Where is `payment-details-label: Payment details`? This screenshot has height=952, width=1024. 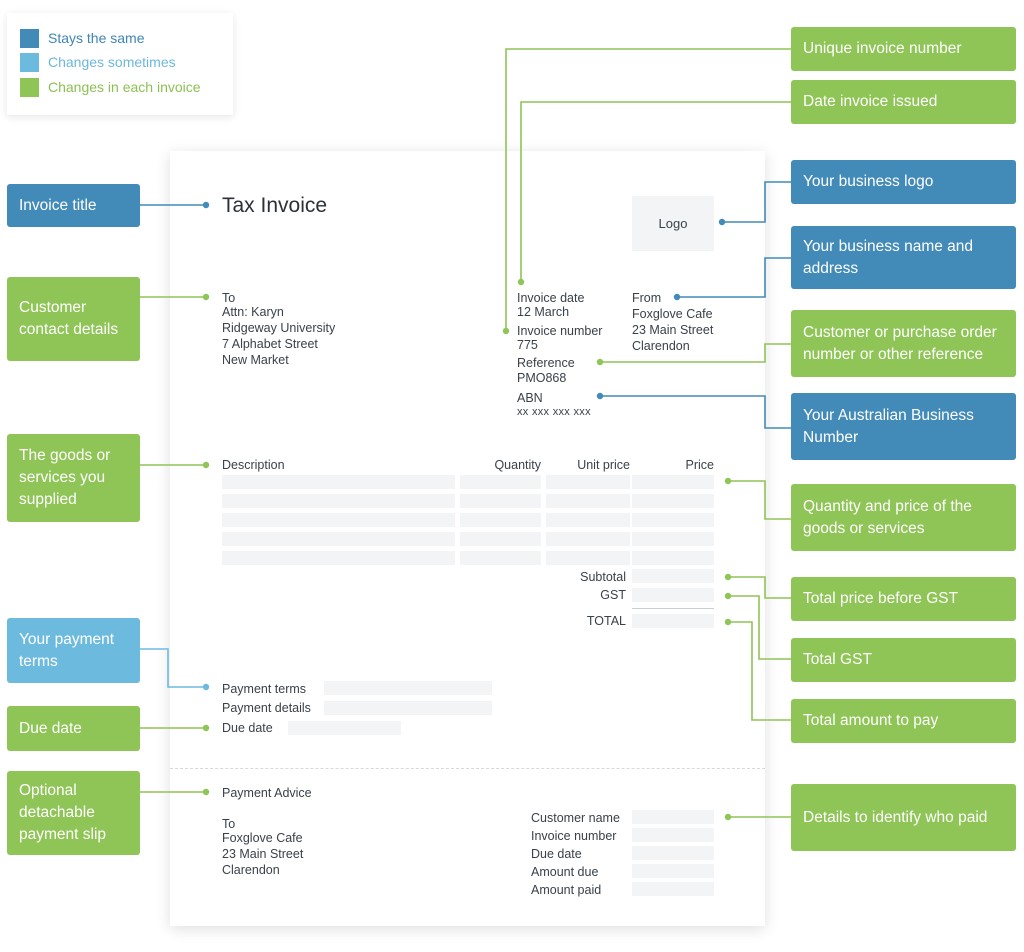 payment-details-label: Payment details is located at coordinates (266, 708).